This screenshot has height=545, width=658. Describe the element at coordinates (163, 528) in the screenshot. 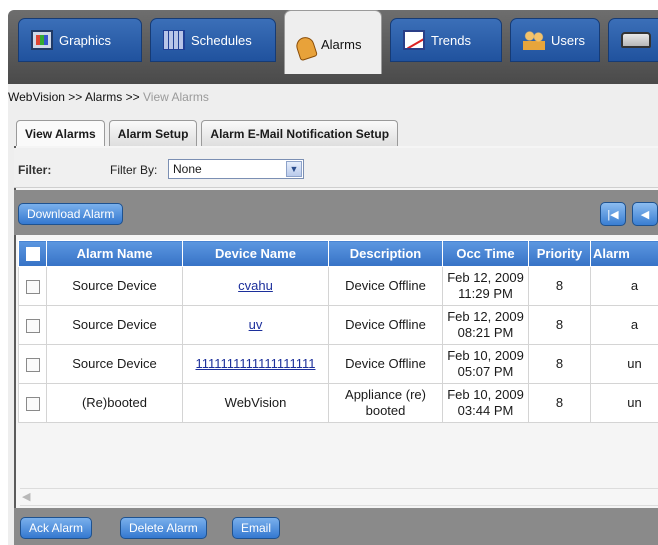

I see `delete-alarm-button: Delete Alarm` at that location.